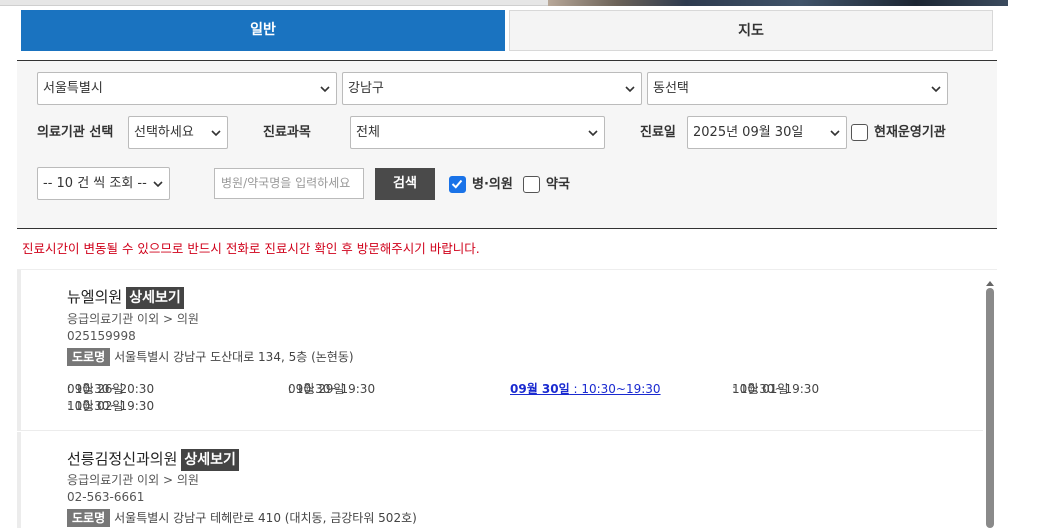 This screenshot has height=528, width=1038. I want to click on hours-entry: 10월 02일 : 10:30~19:30, so click(111, 406).